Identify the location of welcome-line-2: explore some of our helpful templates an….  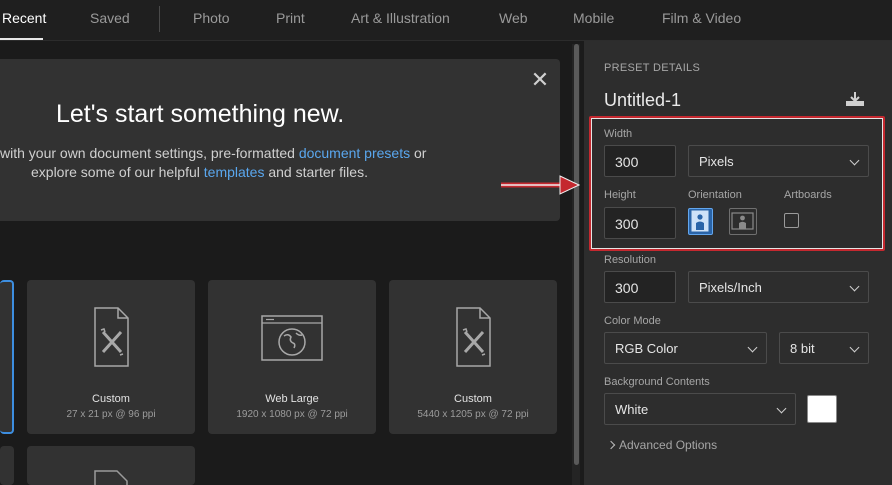
(199, 172).